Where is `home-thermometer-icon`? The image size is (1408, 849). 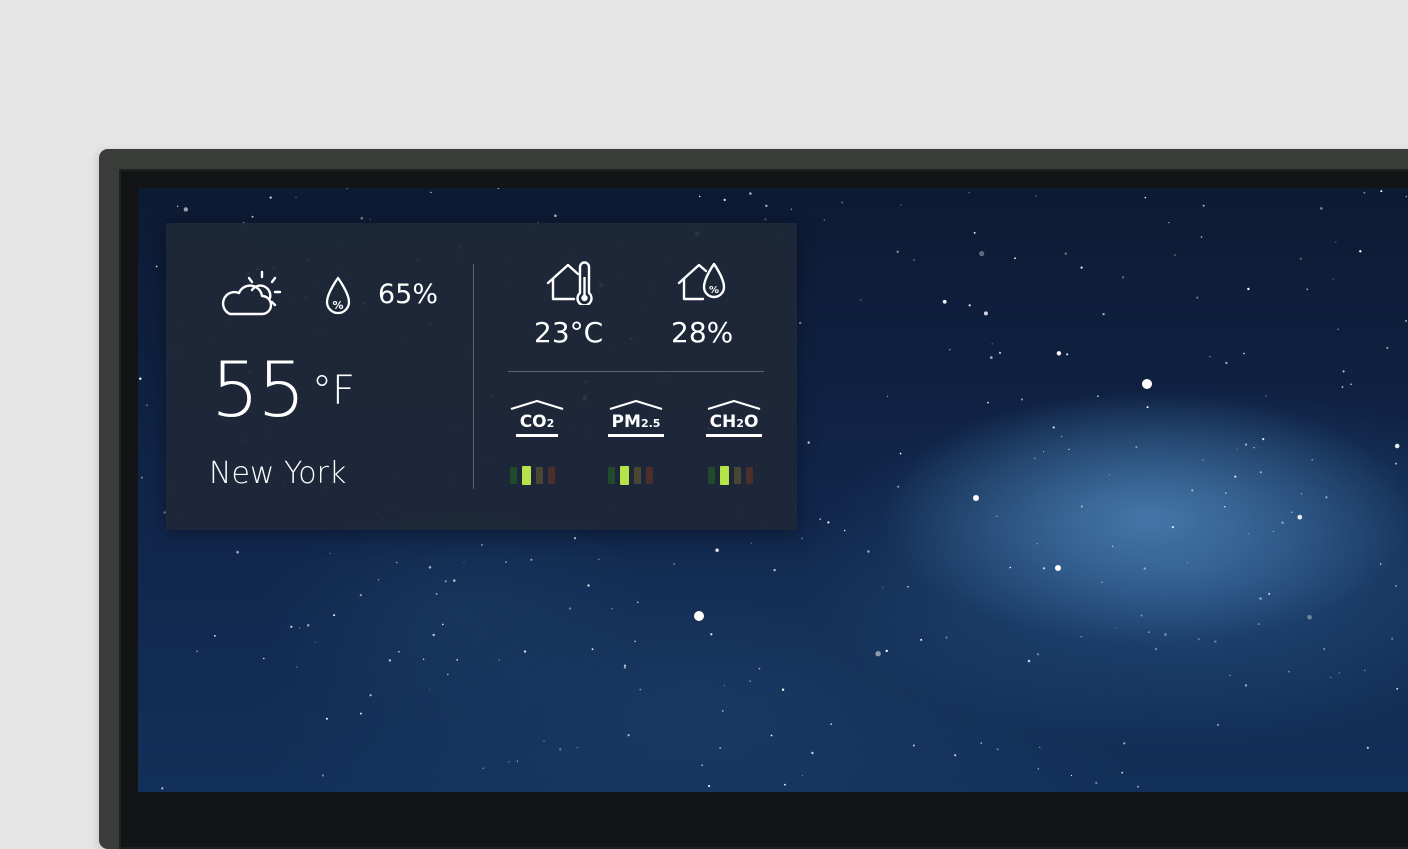 home-thermometer-icon is located at coordinates (569, 283).